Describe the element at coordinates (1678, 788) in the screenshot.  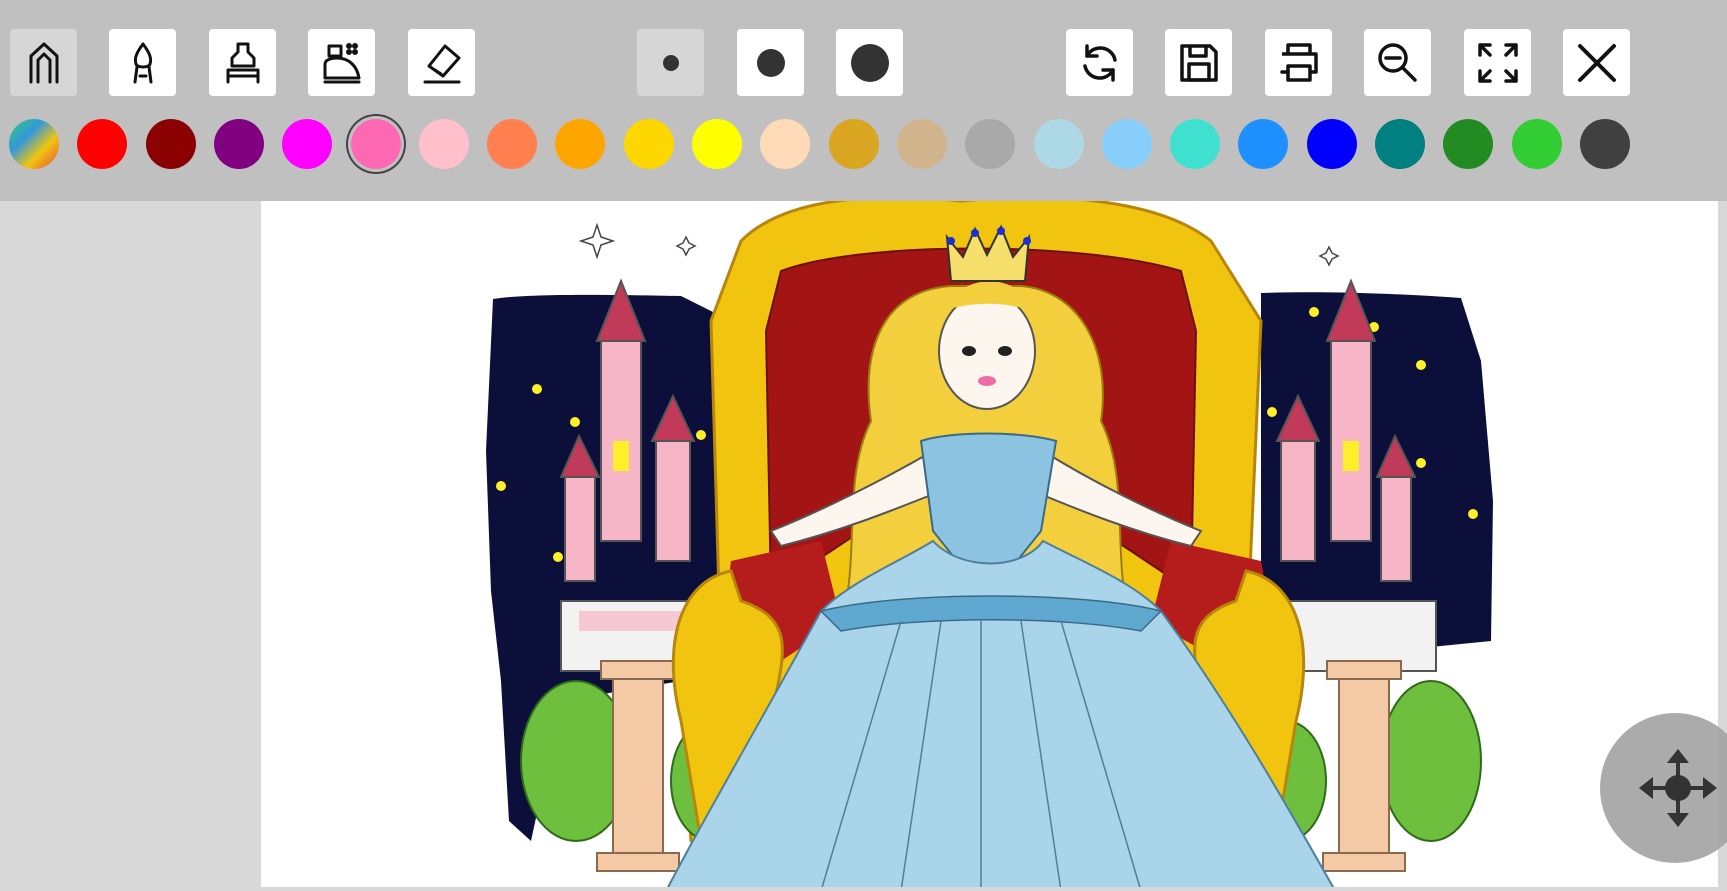
I see `move-arrows-icon` at that location.